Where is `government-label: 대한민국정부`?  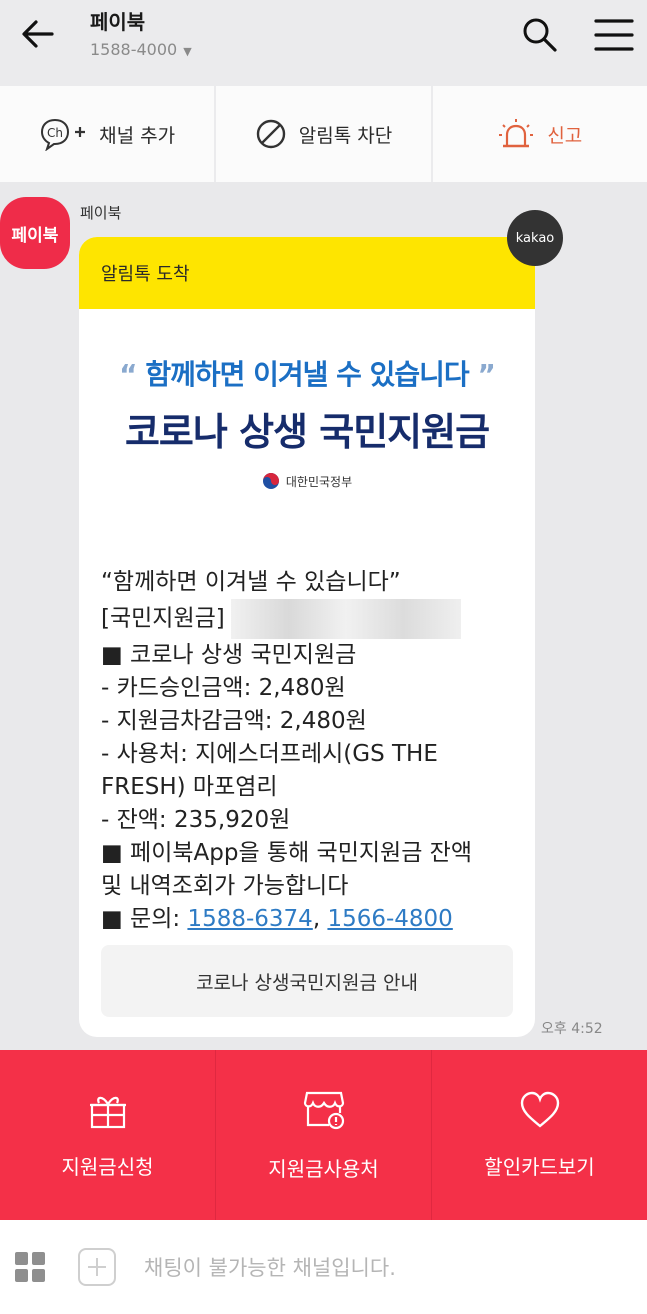
government-label: 대한민국정부 is located at coordinates (319, 481).